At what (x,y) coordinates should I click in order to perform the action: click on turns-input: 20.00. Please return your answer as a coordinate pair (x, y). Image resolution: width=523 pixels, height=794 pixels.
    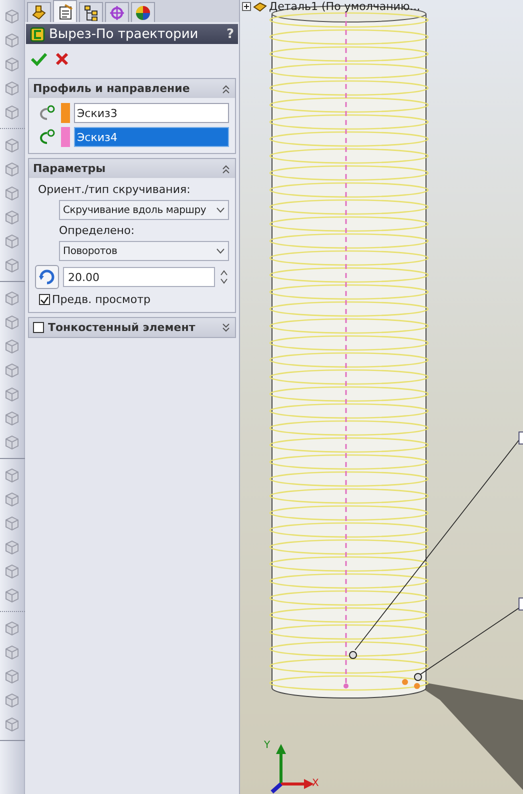
    Looking at the image, I should click on (139, 277).